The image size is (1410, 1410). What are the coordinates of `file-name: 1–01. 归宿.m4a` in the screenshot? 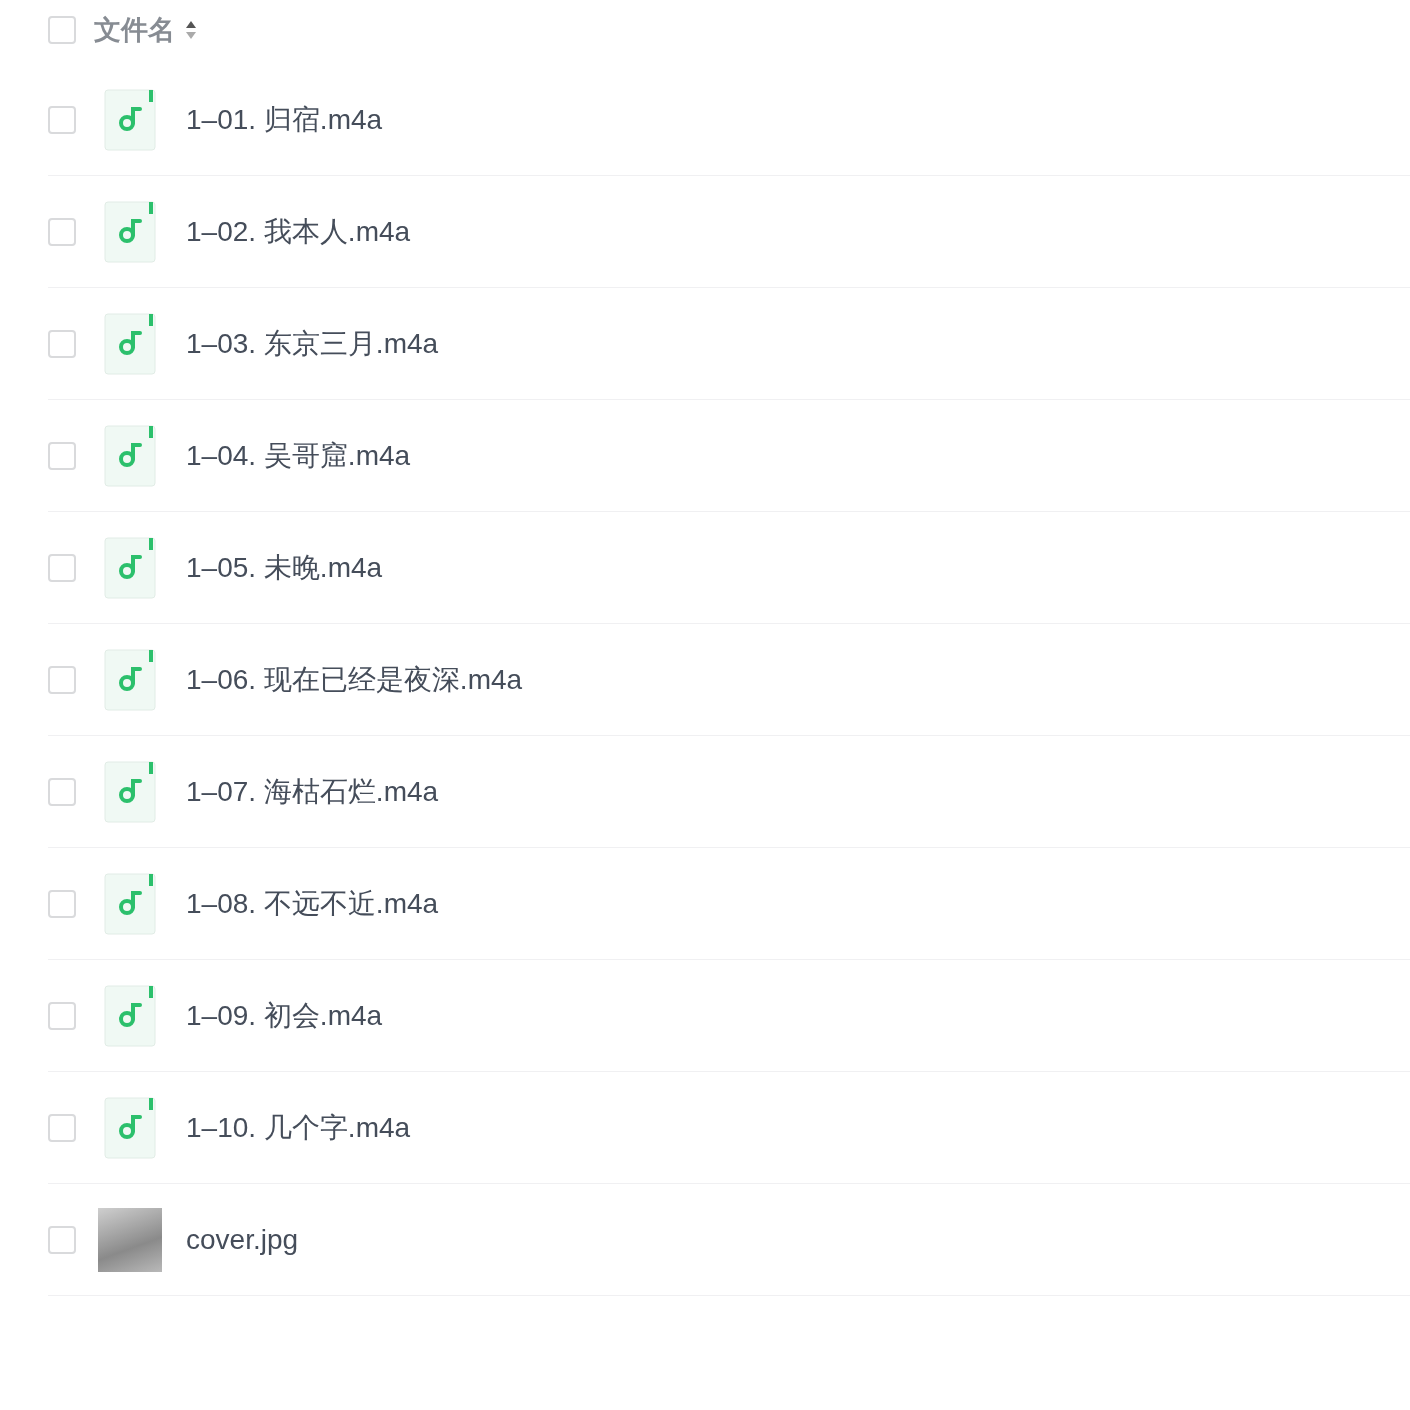 It's located at (284, 119).